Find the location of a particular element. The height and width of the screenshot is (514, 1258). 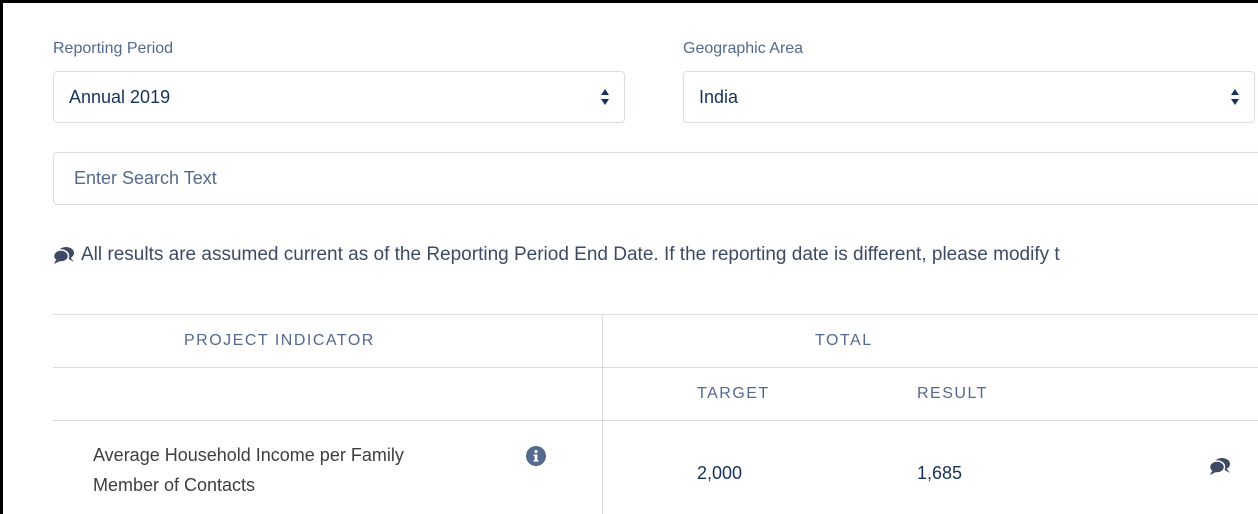

search-placeholder: Enter Search Text is located at coordinates (145, 178).